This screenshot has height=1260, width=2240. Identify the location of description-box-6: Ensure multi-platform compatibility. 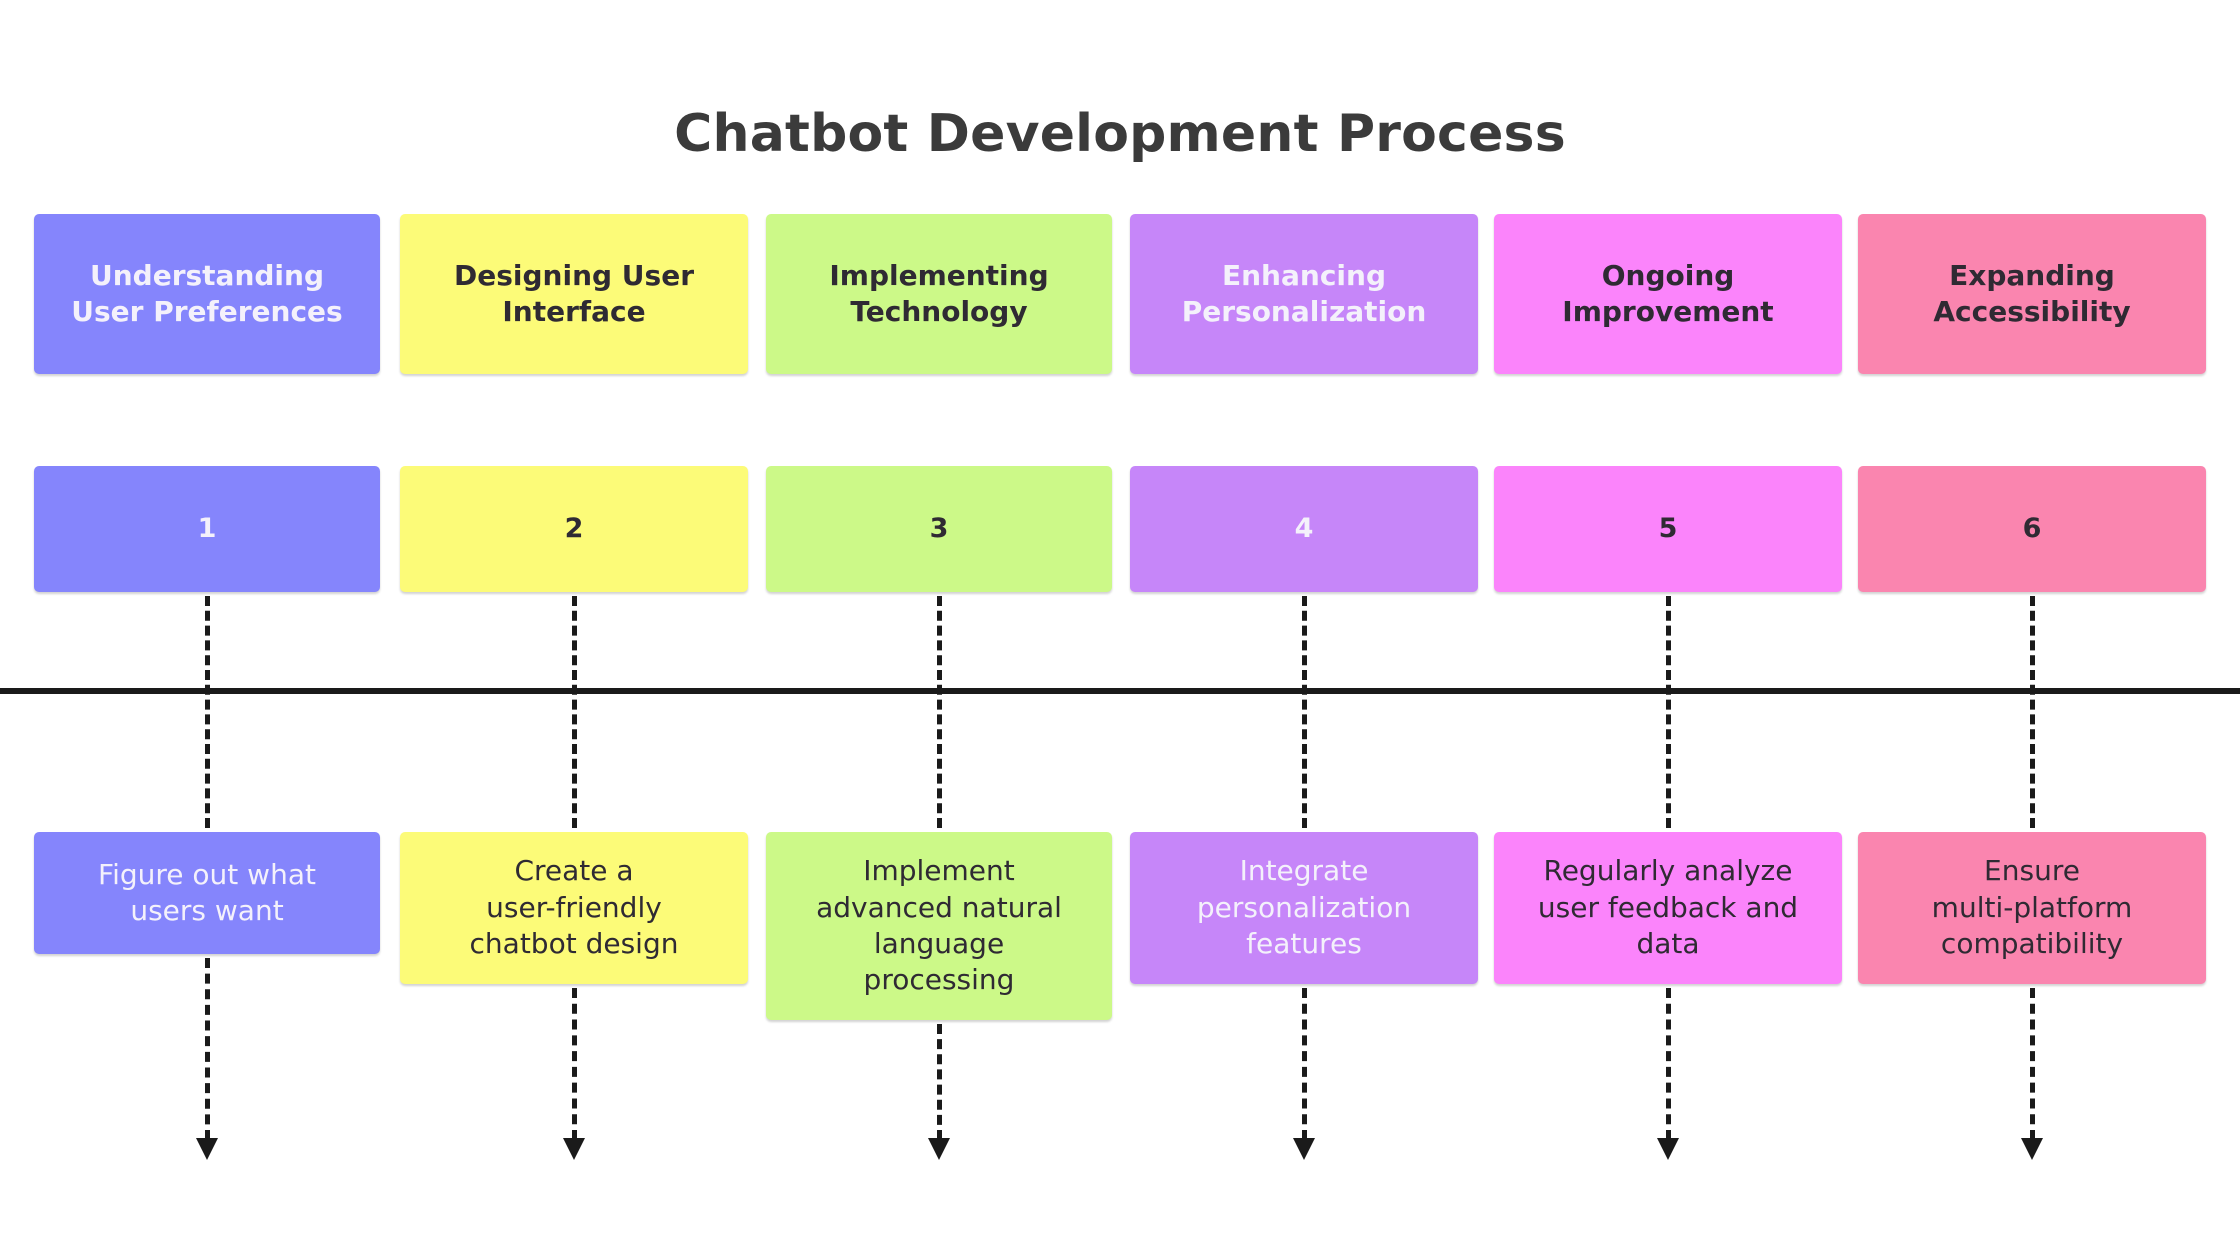
(2032, 908).